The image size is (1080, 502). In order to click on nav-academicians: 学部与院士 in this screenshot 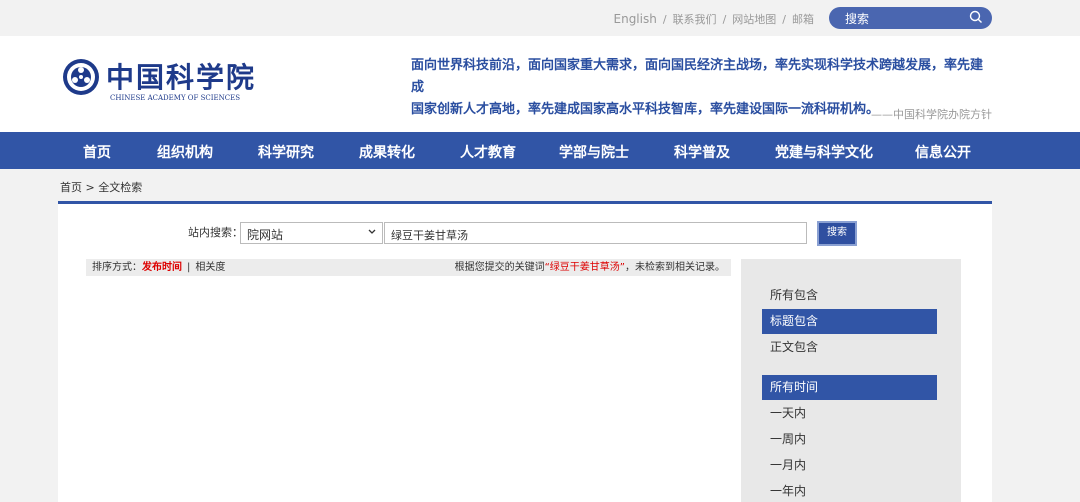, I will do `click(594, 152)`.